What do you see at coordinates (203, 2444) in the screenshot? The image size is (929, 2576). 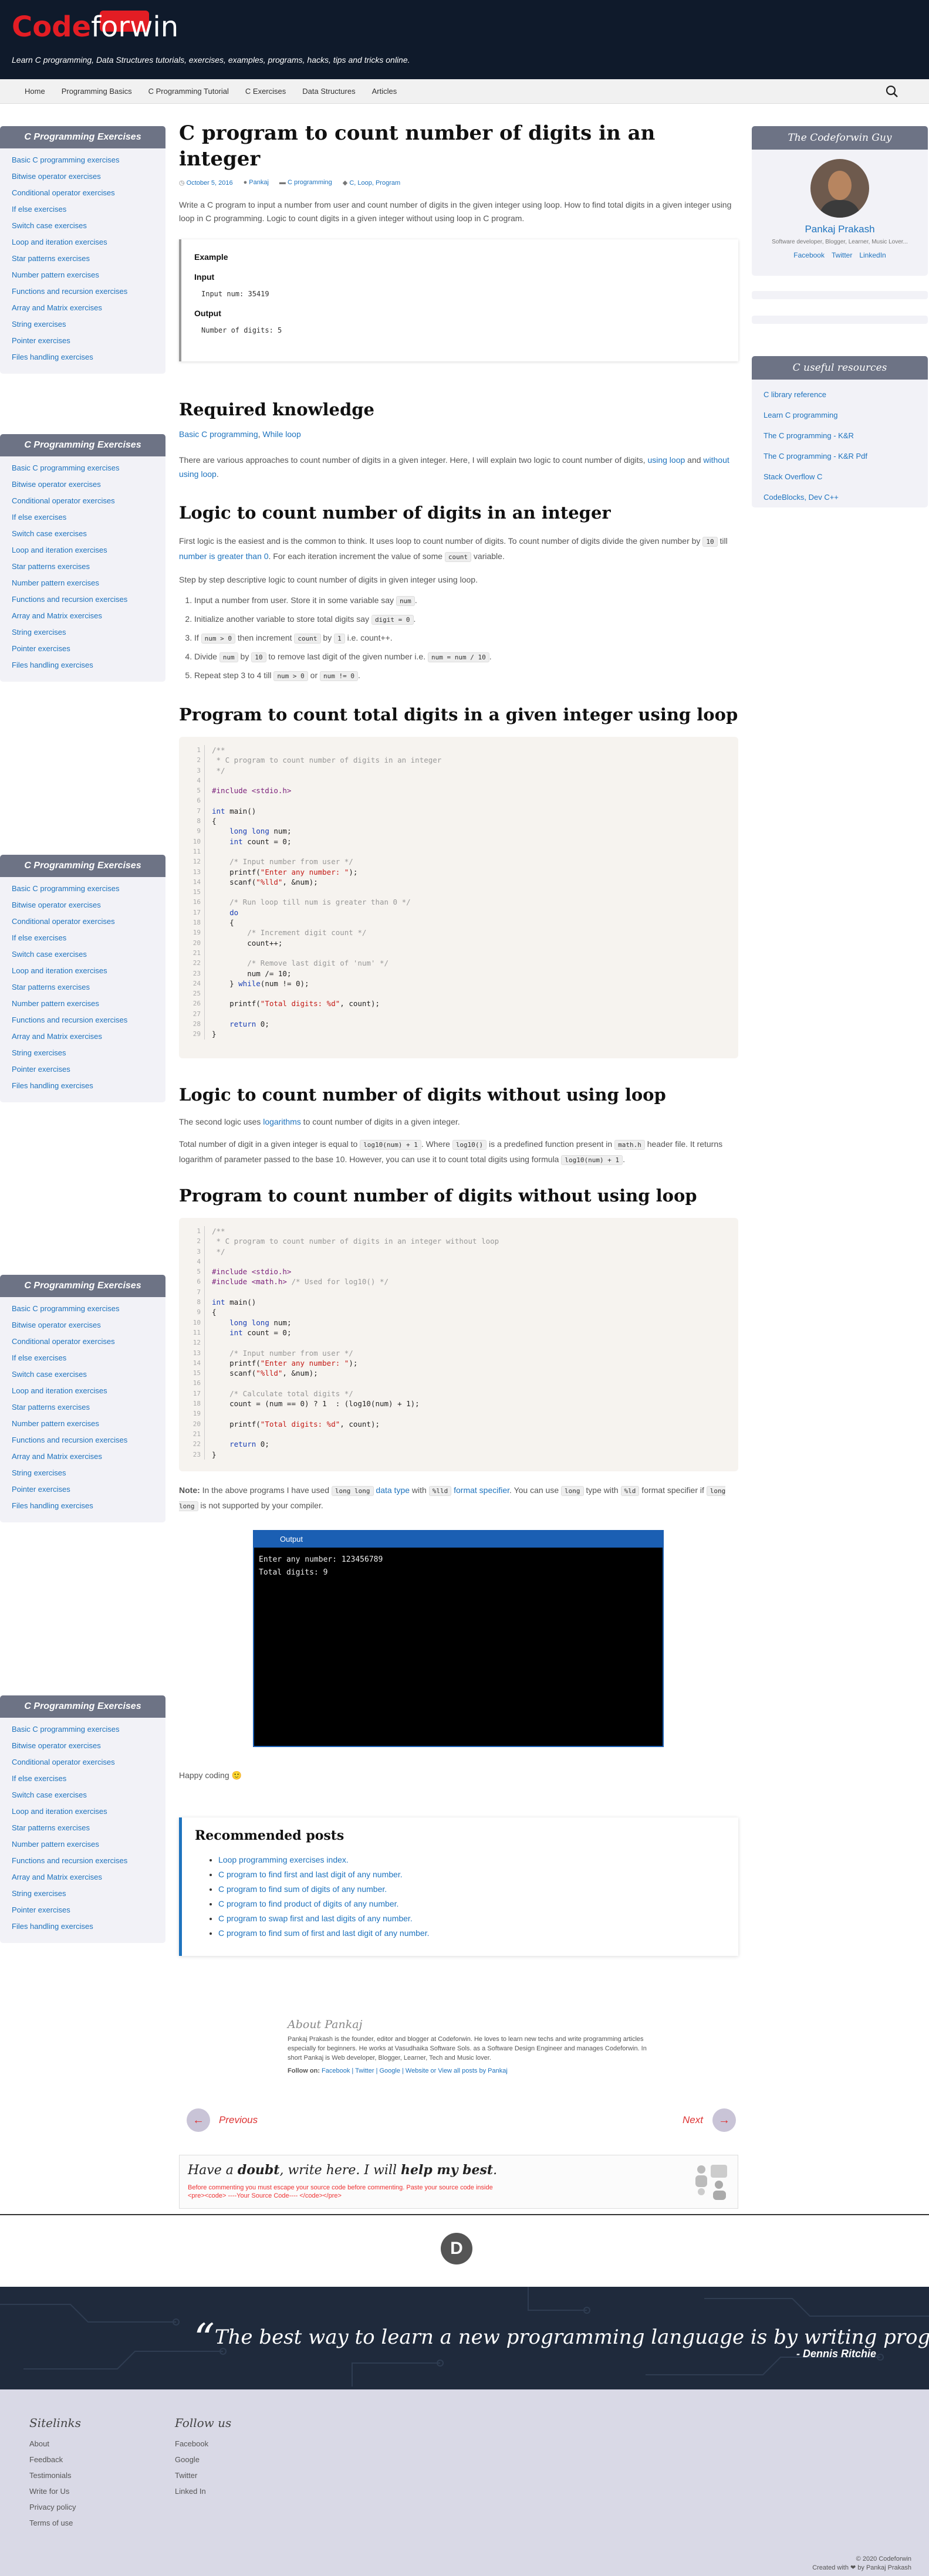 I see `footer-link: Facebook` at bounding box center [203, 2444].